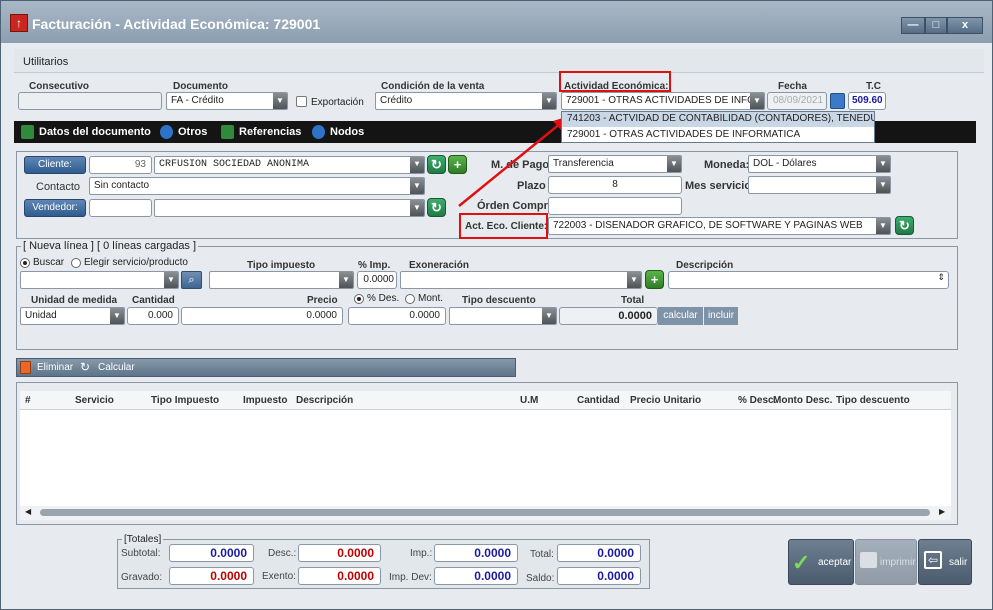 This screenshot has height=610, width=993. Describe the element at coordinates (499, 61) in the screenshot. I see `menu-bar: Utilitarios` at that location.